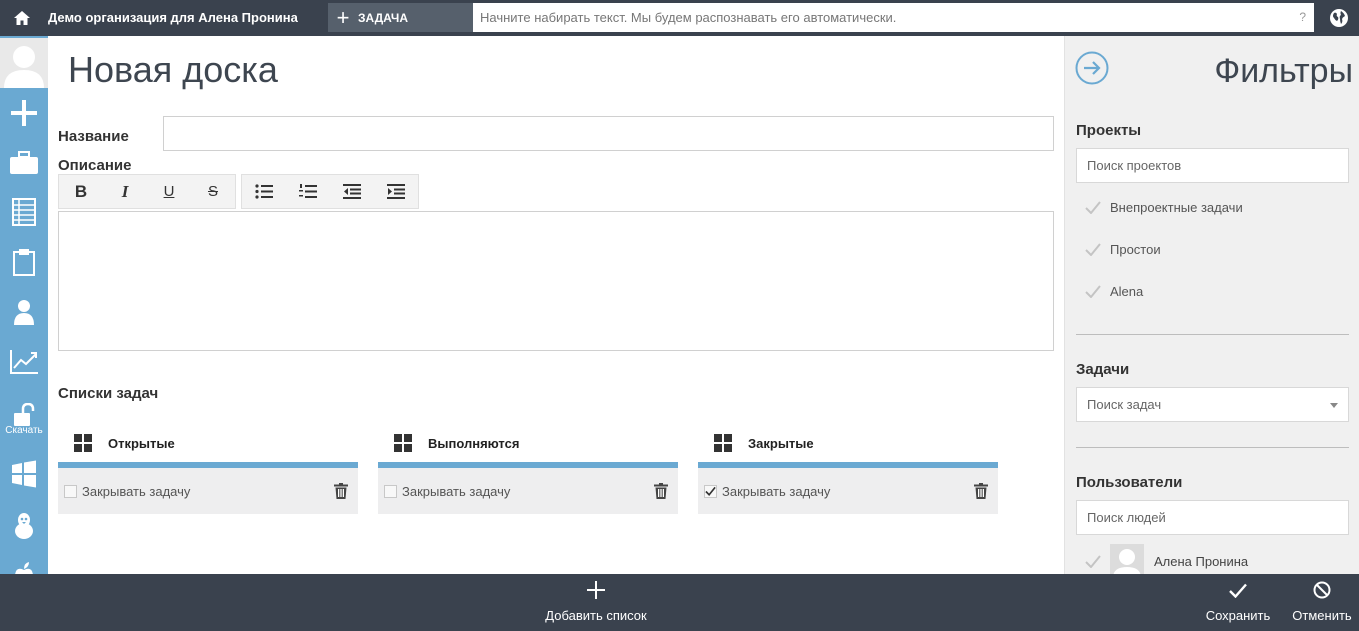  What do you see at coordinates (1092, 68) in the screenshot?
I see `collapse-arrow-icon` at bounding box center [1092, 68].